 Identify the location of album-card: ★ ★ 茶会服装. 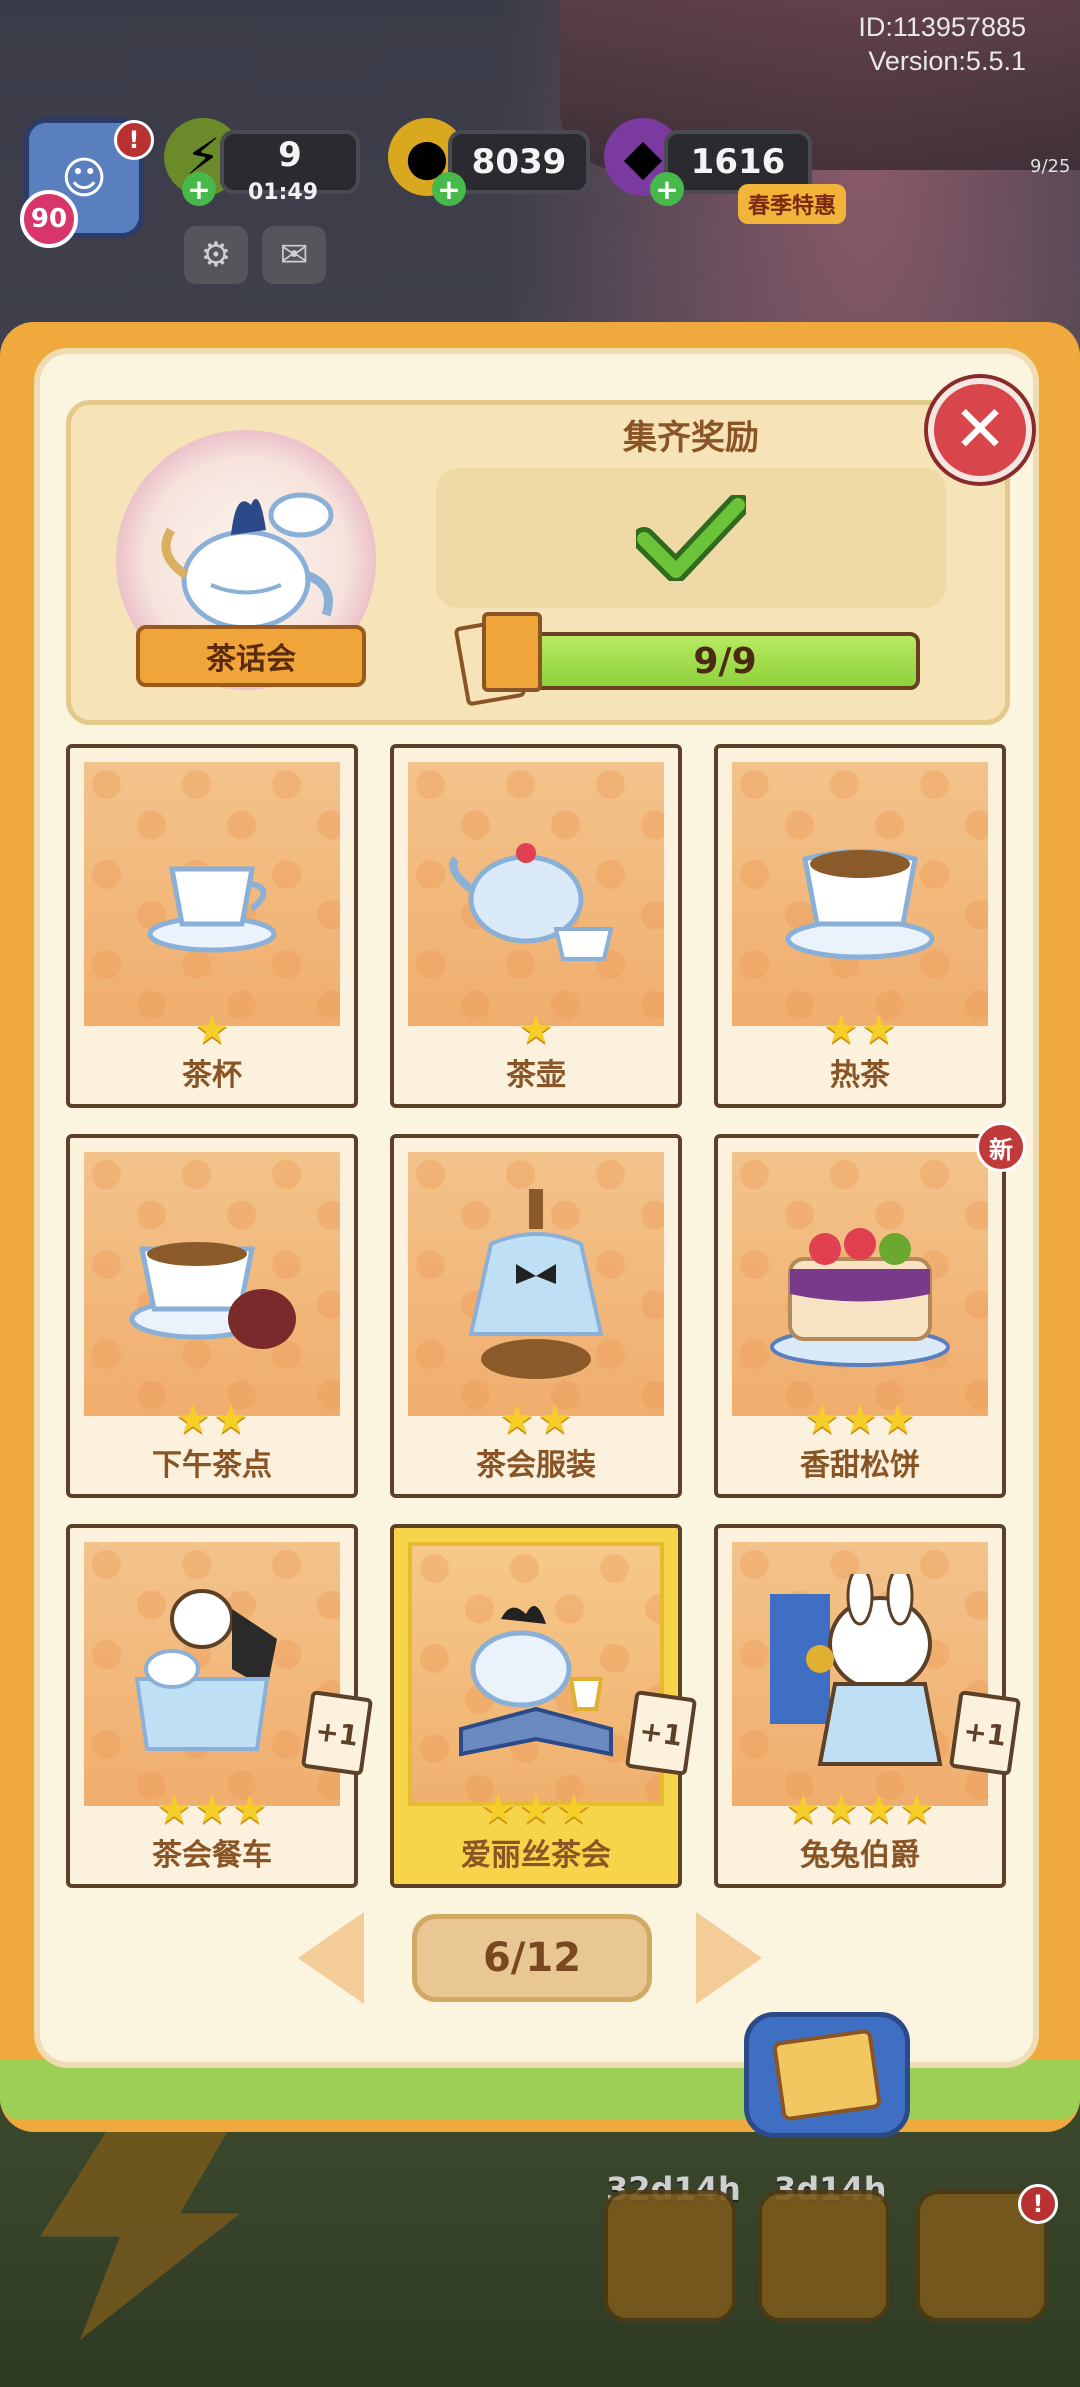
(536, 1316).